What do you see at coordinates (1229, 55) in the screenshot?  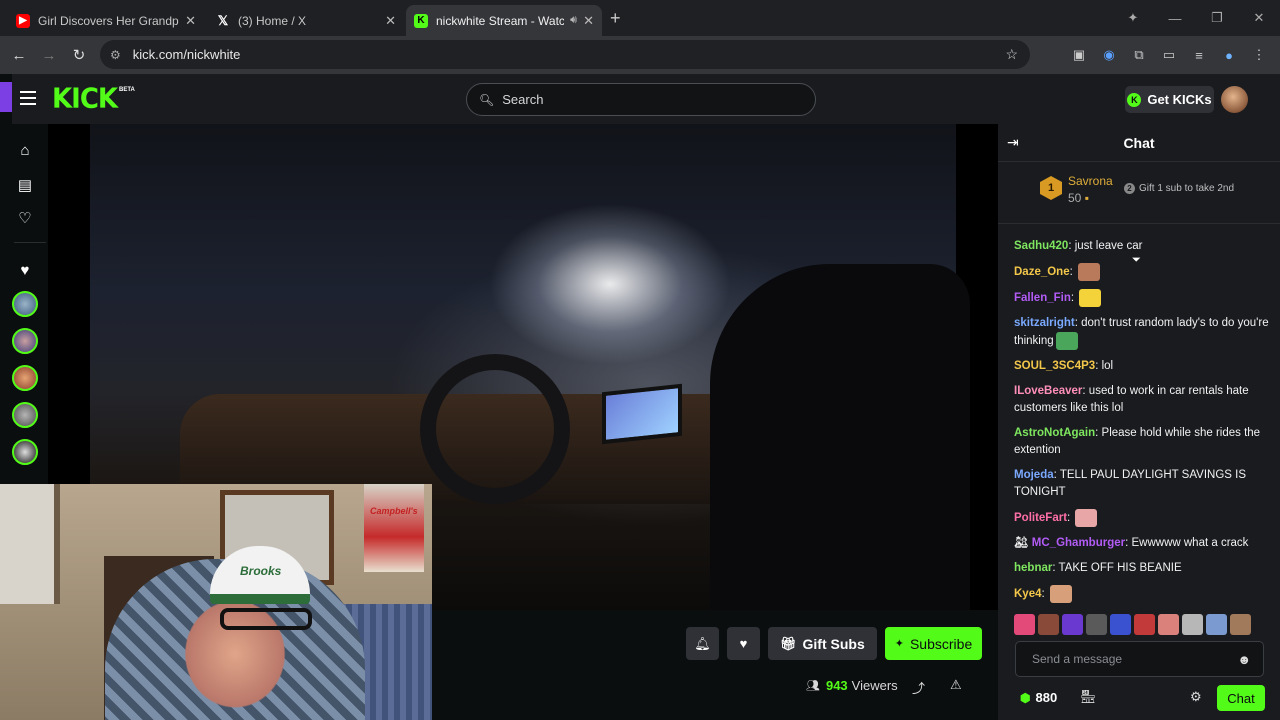 I see `profile-icon: ●` at bounding box center [1229, 55].